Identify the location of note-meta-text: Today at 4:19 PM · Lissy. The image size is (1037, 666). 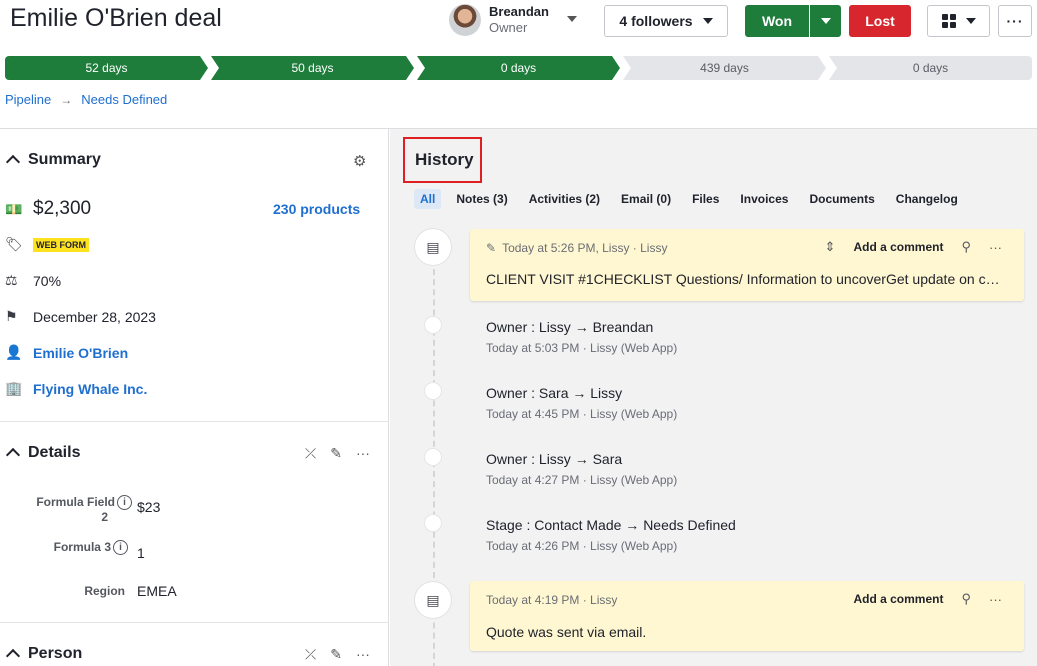
(552, 600).